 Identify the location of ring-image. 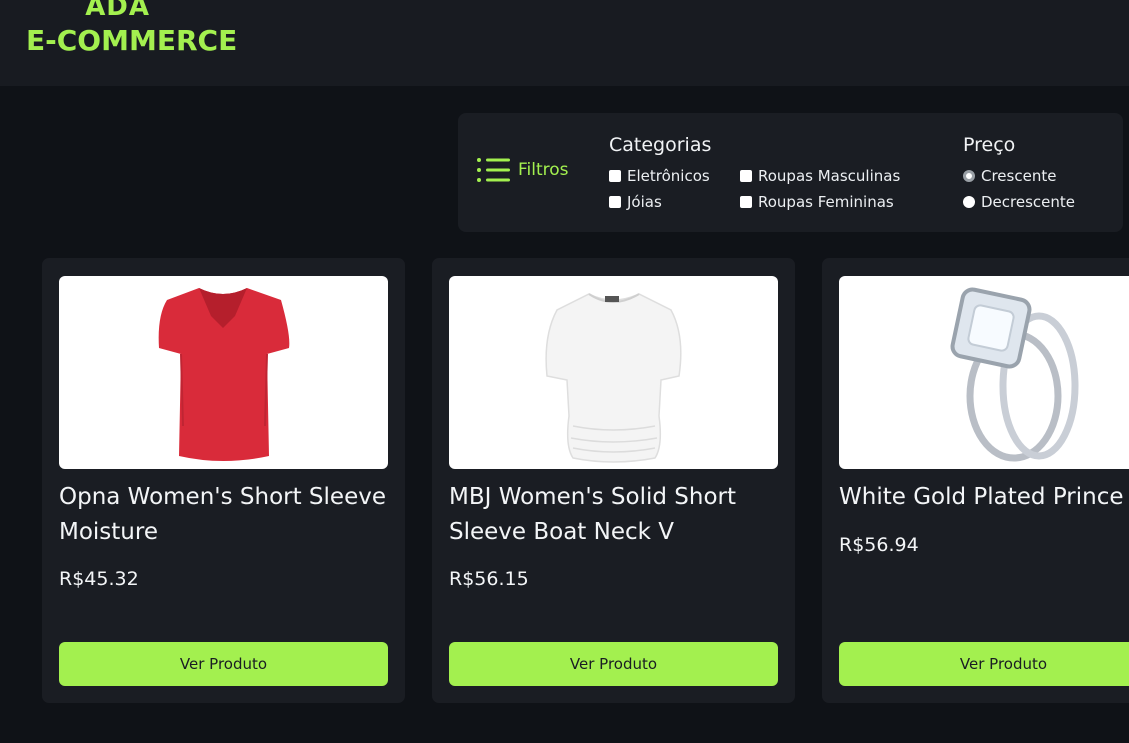
(1014, 374).